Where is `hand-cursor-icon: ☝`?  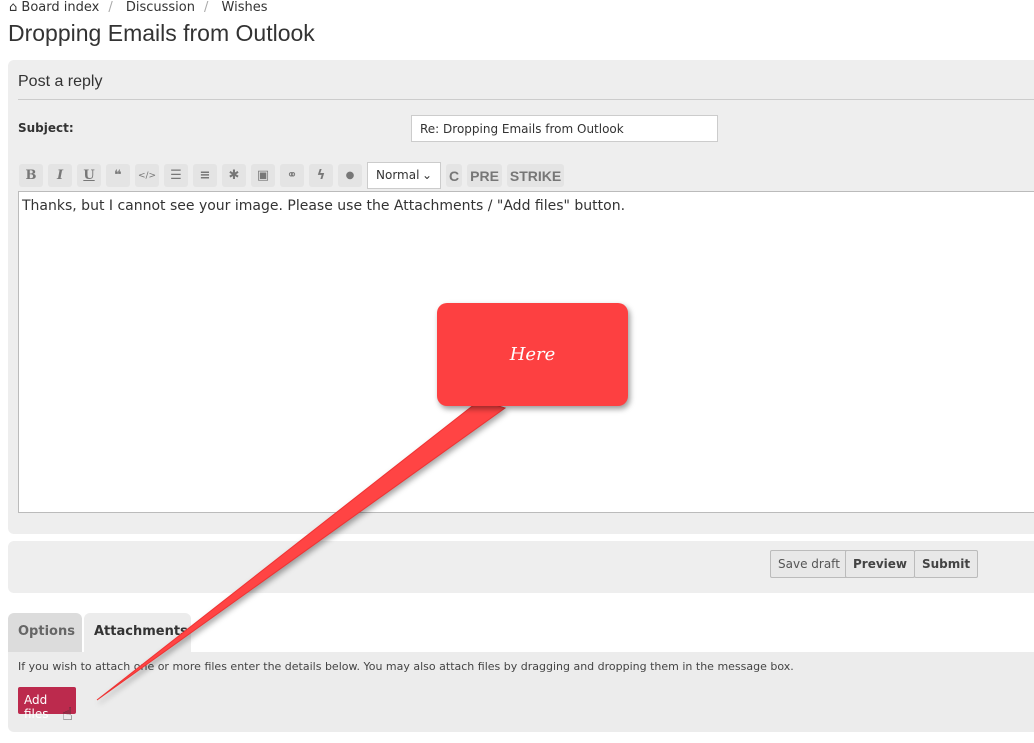
hand-cursor-icon: ☝ is located at coordinates (67, 714).